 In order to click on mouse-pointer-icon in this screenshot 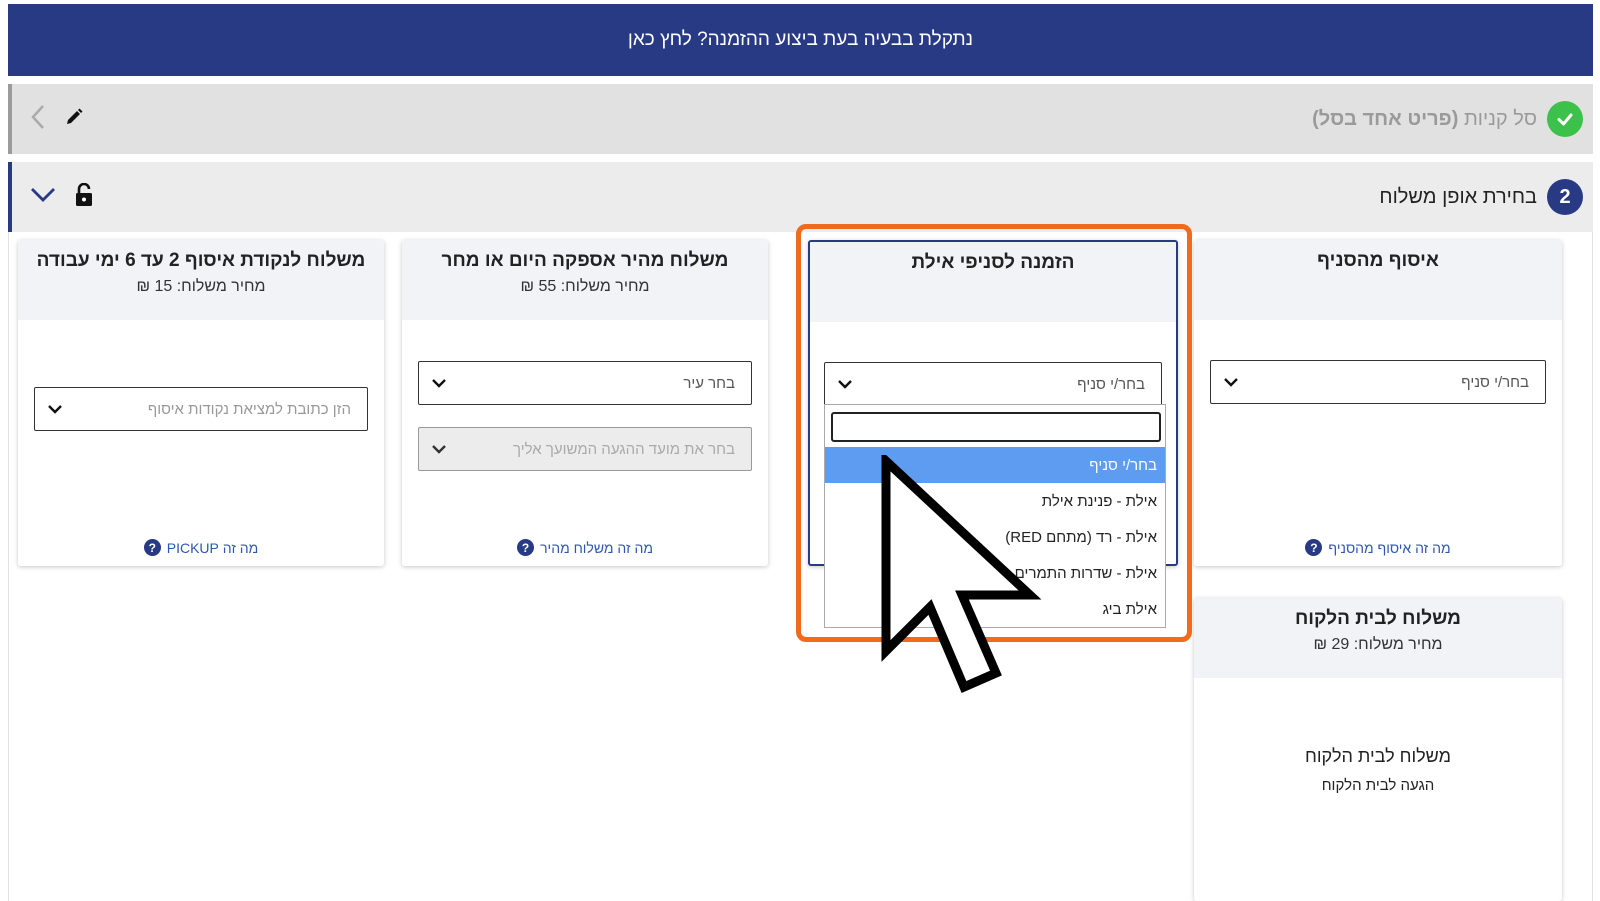, I will do `click(961, 574)`.